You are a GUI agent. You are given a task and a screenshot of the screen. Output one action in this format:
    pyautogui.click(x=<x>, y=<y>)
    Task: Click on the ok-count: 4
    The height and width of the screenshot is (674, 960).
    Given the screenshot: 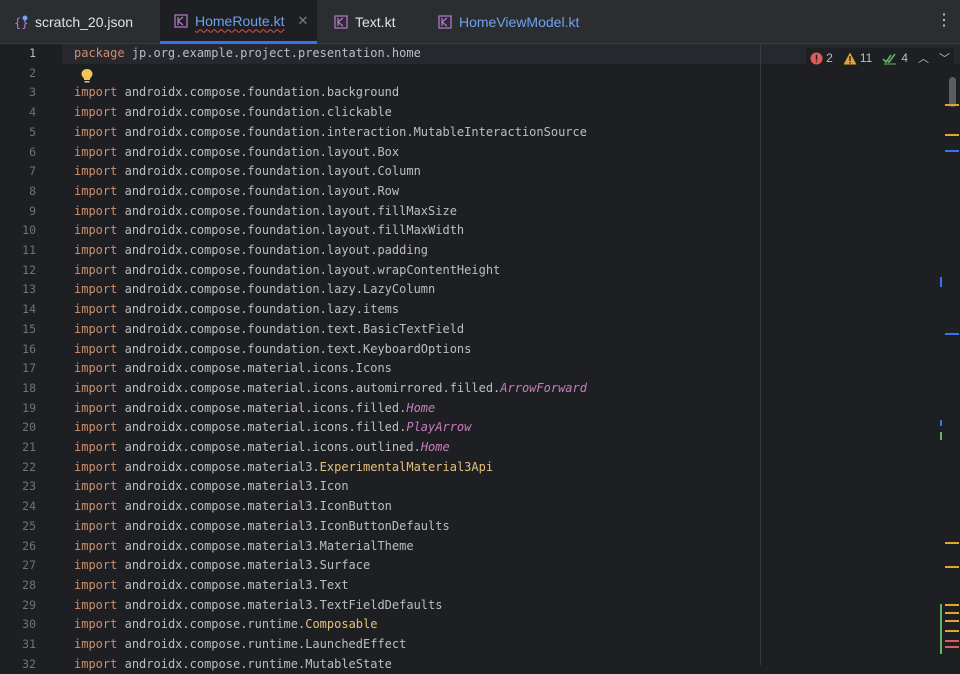 What is the action you would take?
    pyautogui.click(x=895, y=58)
    